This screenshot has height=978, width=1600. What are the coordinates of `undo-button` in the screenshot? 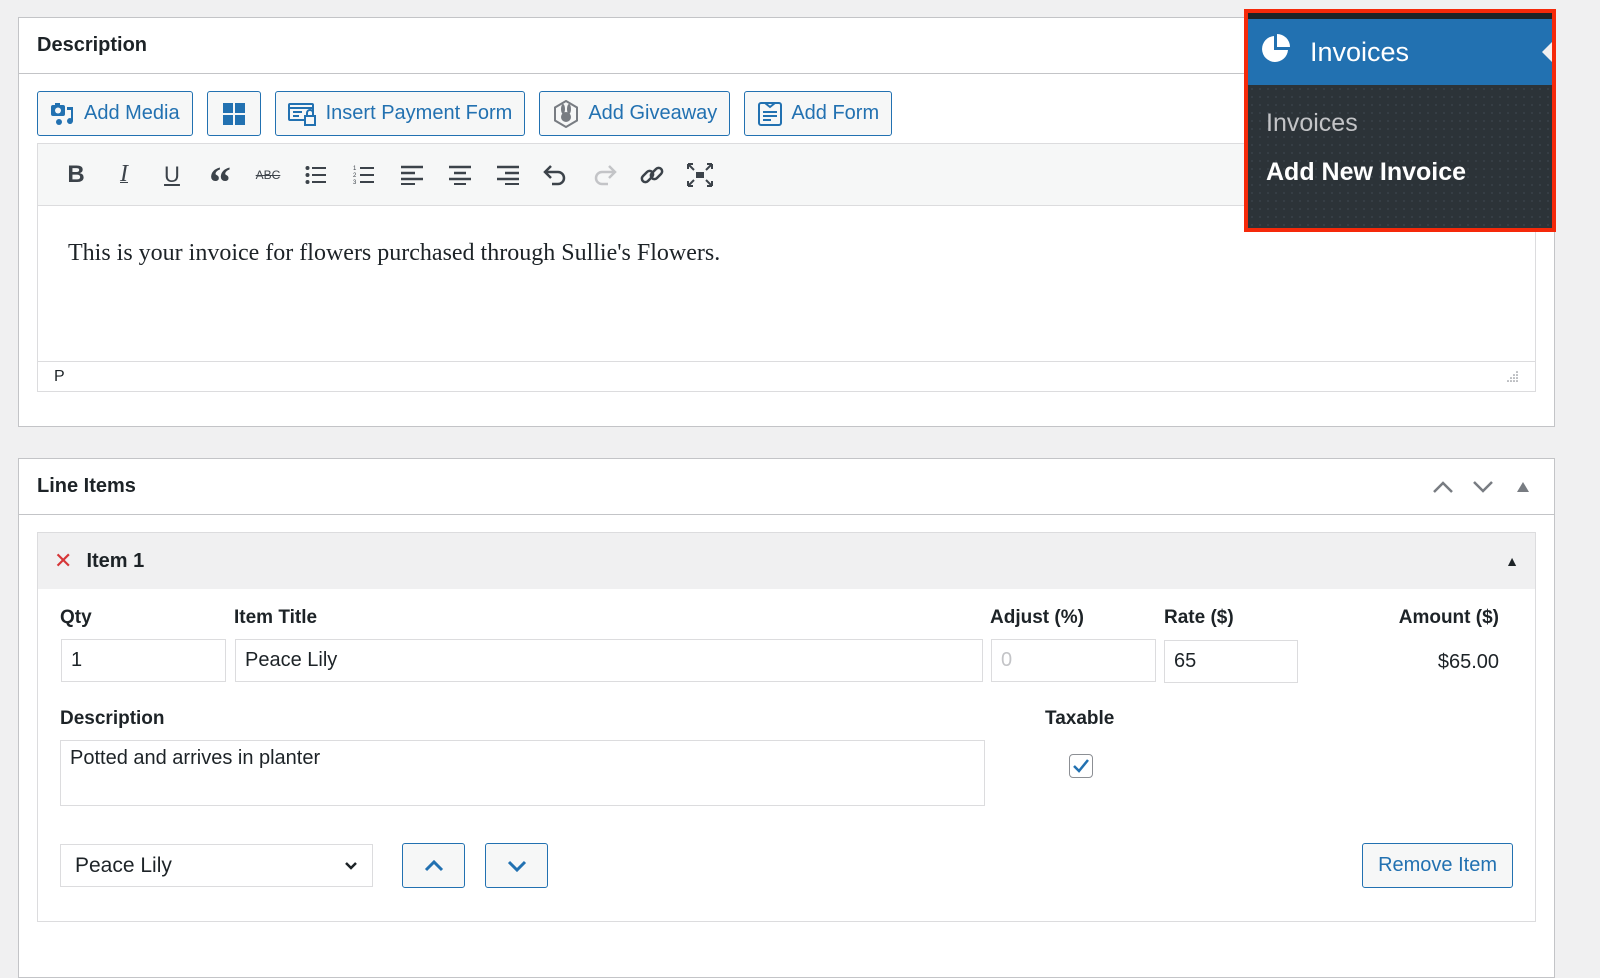 It's located at (556, 175).